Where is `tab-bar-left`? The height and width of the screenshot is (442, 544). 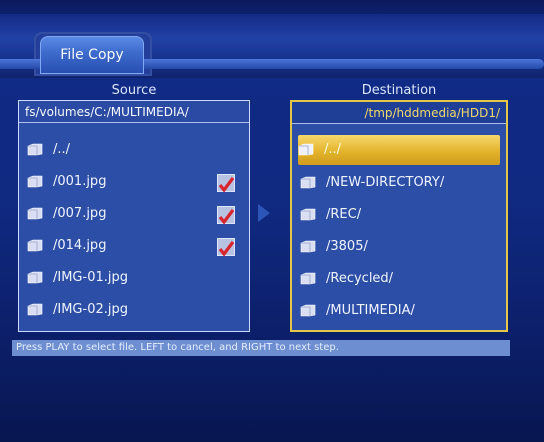 tab-bar-left is located at coordinates (20, 64).